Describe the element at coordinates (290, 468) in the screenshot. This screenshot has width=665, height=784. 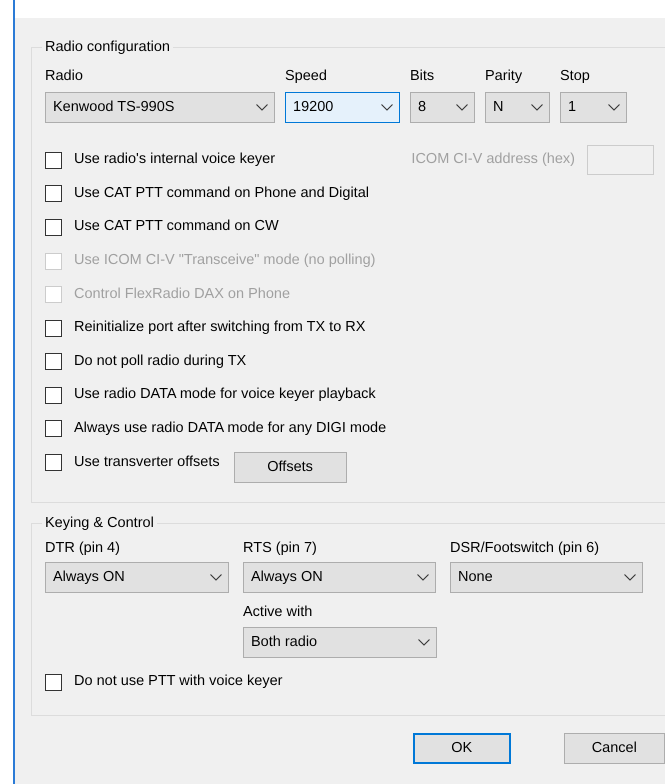
I see `offsets-button: Offsets` at that location.